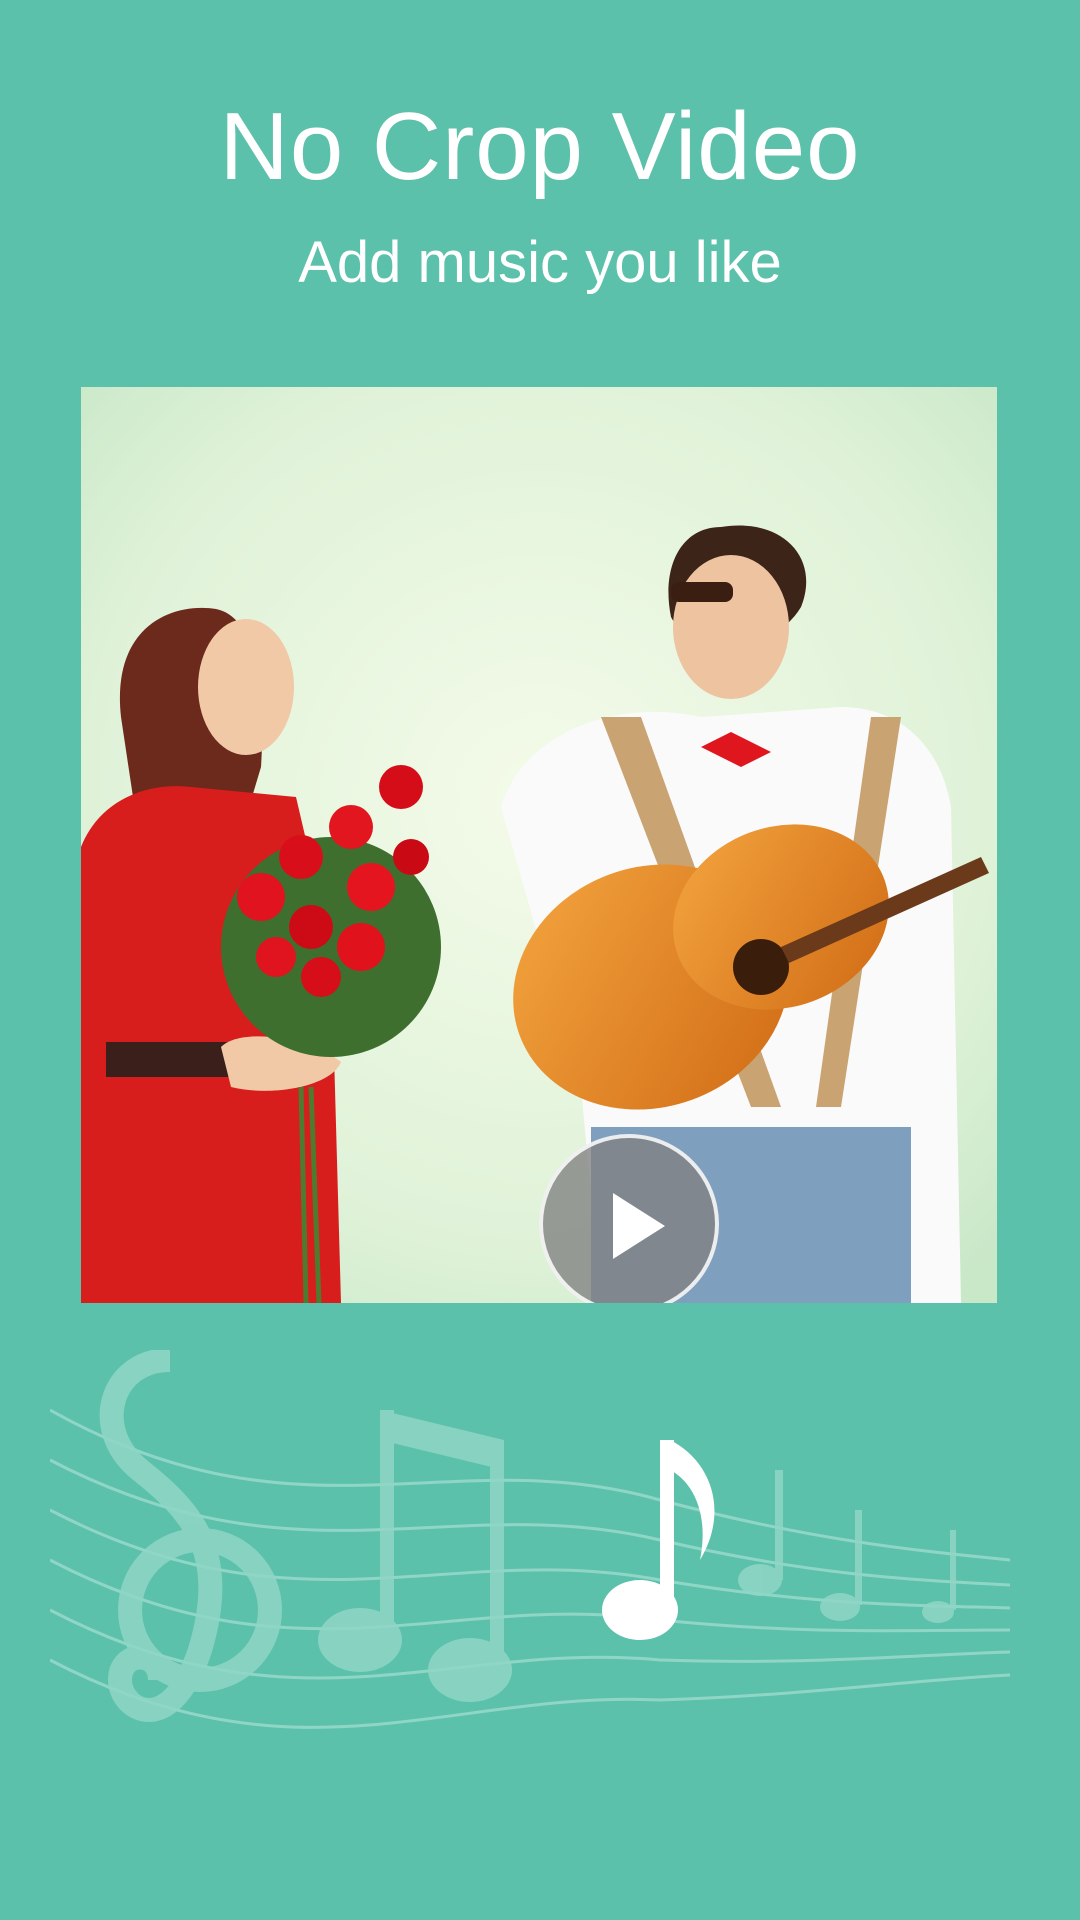  Describe the element at coordinates (639, 1226) in the screenshot. I see `play-icon` at that location.